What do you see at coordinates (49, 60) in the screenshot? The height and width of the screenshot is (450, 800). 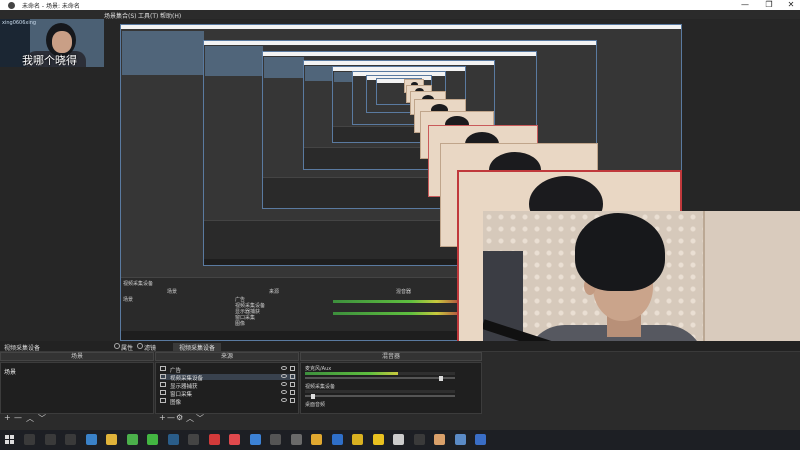 I see `webcam-caption: 我哪个晓得` at bounding box center [49, 60].